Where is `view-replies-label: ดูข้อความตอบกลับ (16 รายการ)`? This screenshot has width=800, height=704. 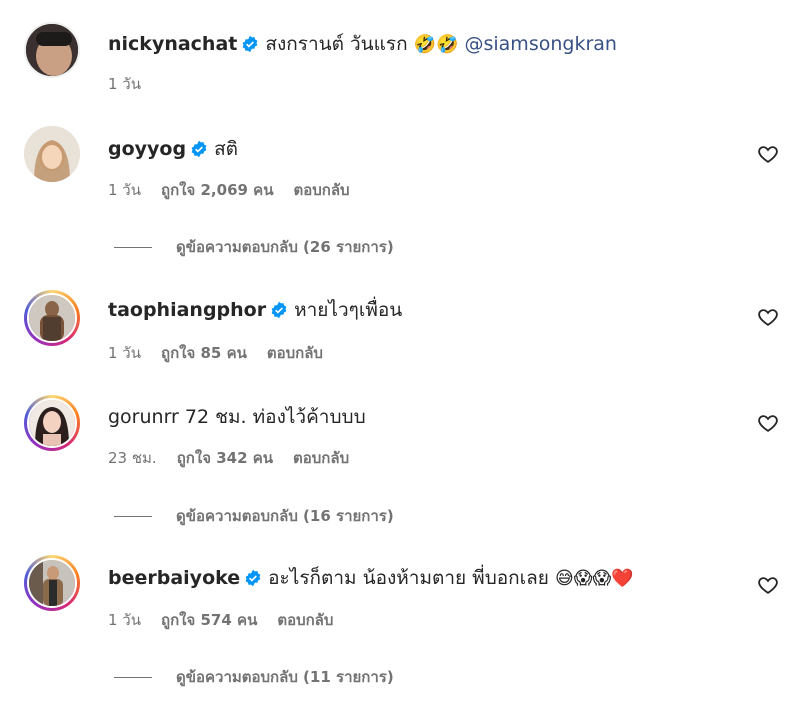 view-replies-label: ดูข้อความตอบกลับ (16 รายการ) is located at coordinates (285, 516).